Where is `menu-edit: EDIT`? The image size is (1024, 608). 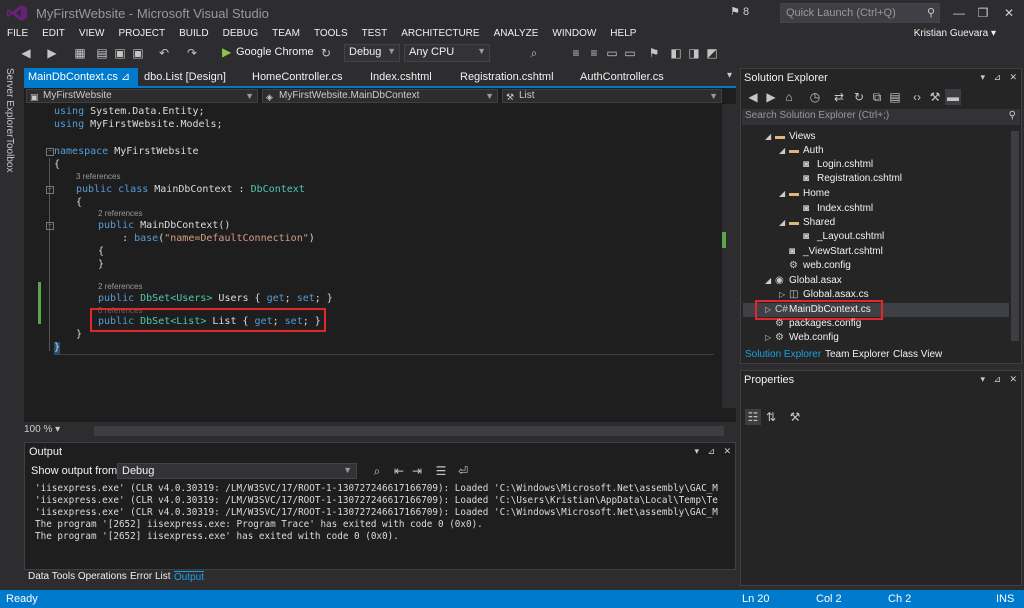
menu-edit: EDIT is located at coordinates (53, 34).